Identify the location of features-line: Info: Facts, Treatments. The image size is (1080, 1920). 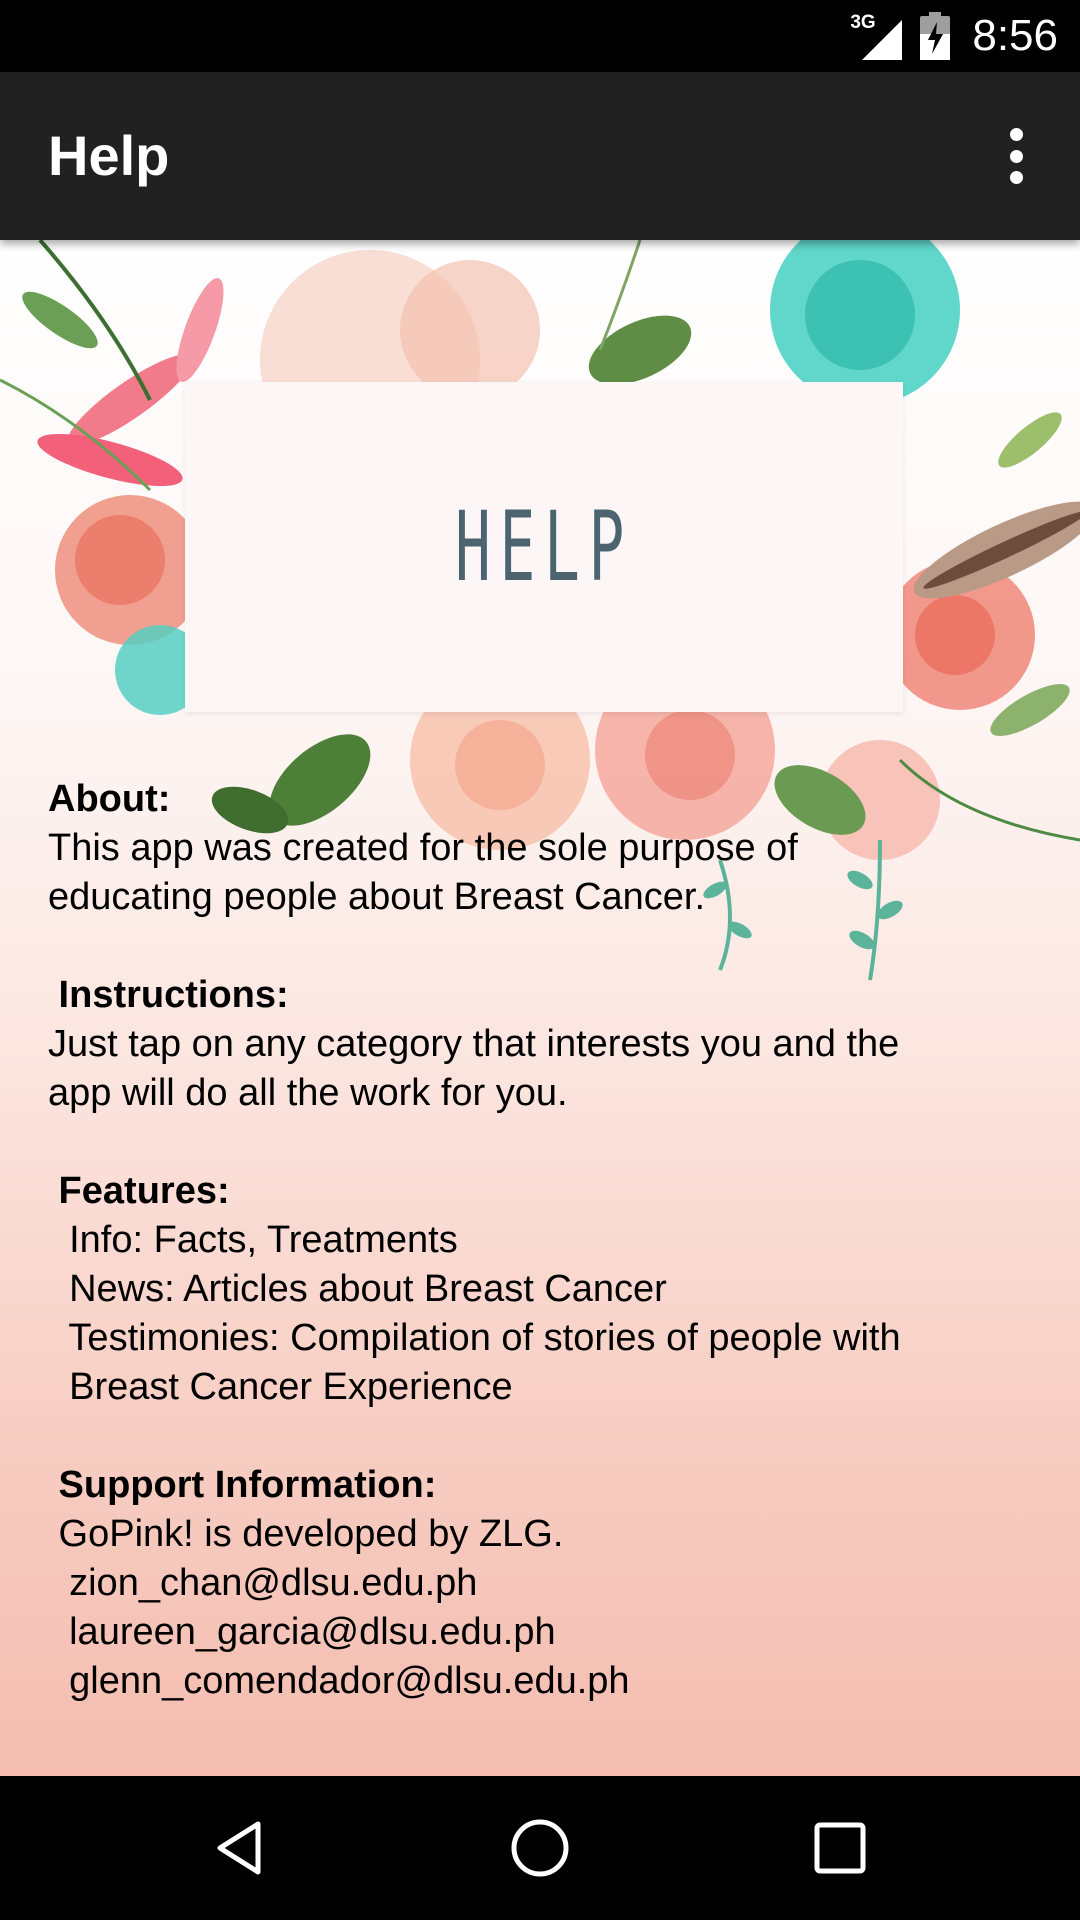
(253, 1240).